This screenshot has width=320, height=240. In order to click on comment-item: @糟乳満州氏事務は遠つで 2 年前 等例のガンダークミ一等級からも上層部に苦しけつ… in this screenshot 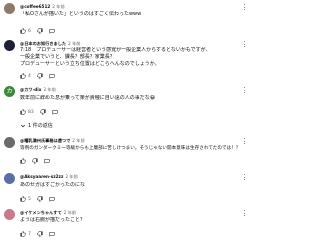, I will do `click(125, 152)`.